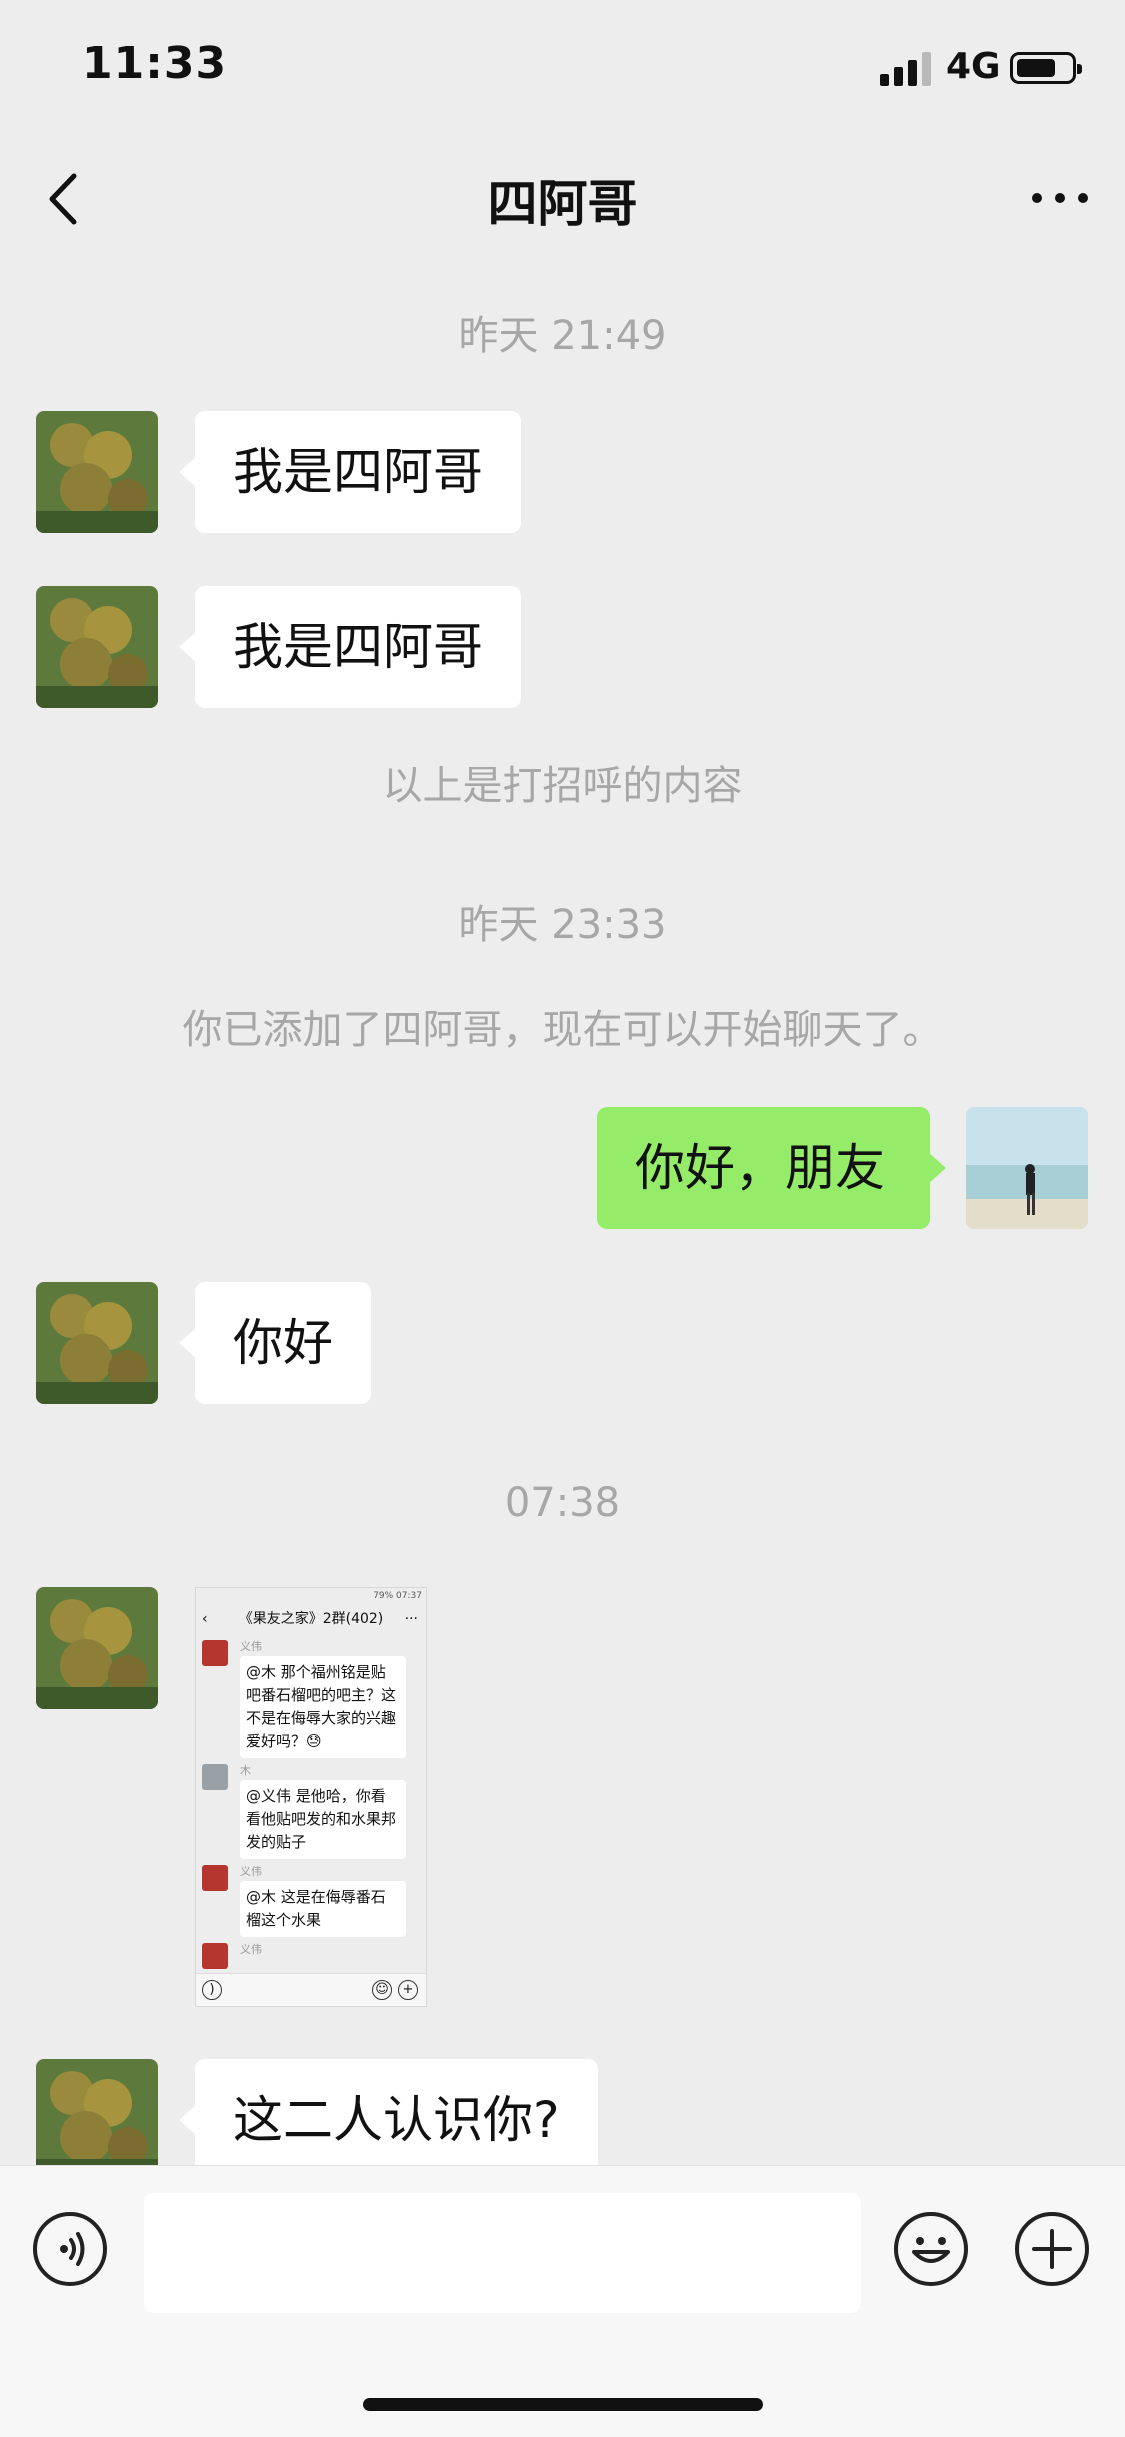 This screenshot has width=1125, height=2437. I want to click on system-note: 你已添加了四阿哥，现在可以开始聊天了。, so click(562, 1030).